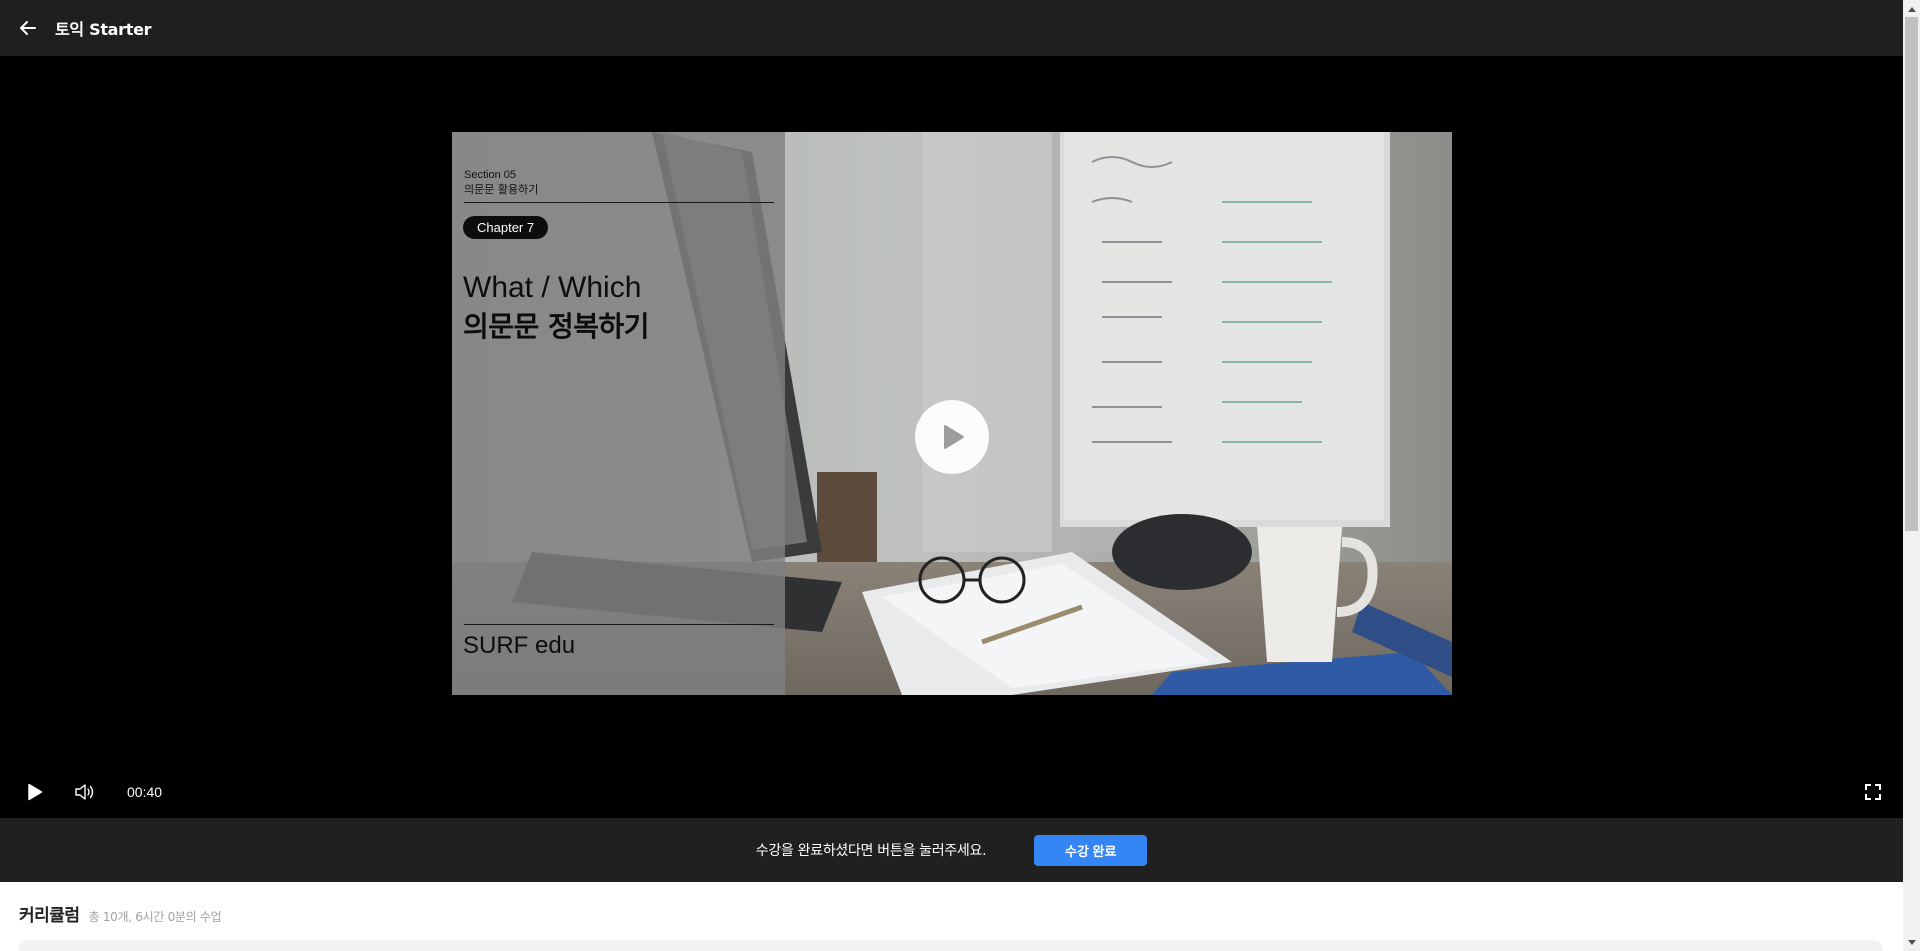 The image size is (1920, 951). Describe the element at coordinates (155, 917) in the screenshot. I see `curriculum-summary: 총 10개, 6시간 0분의 수업` at that location.